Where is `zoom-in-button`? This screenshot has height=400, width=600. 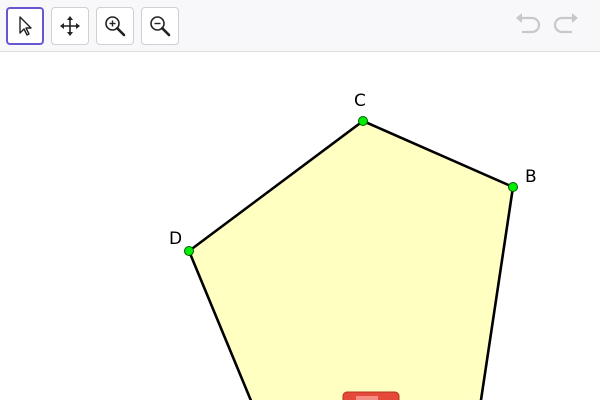
zoom-in-button is located at coordinates (115, 26).